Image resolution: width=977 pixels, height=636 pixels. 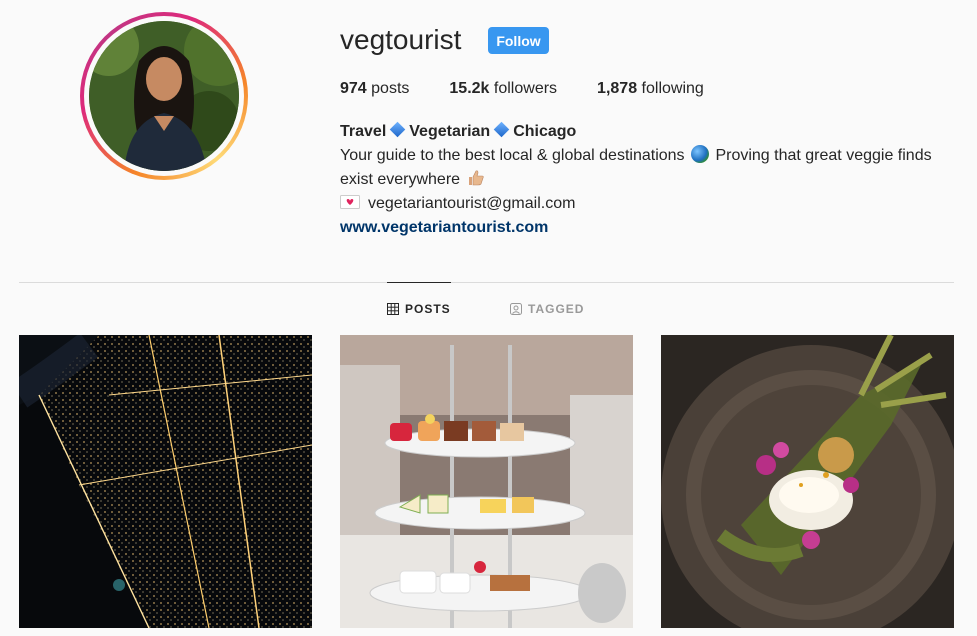 I want to click on website-link: www.vegetariantourist.com, so click(x=444, y=228).